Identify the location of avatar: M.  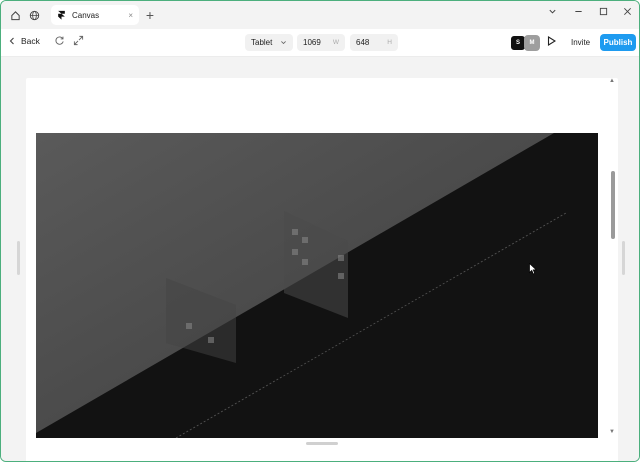
(532, 43).